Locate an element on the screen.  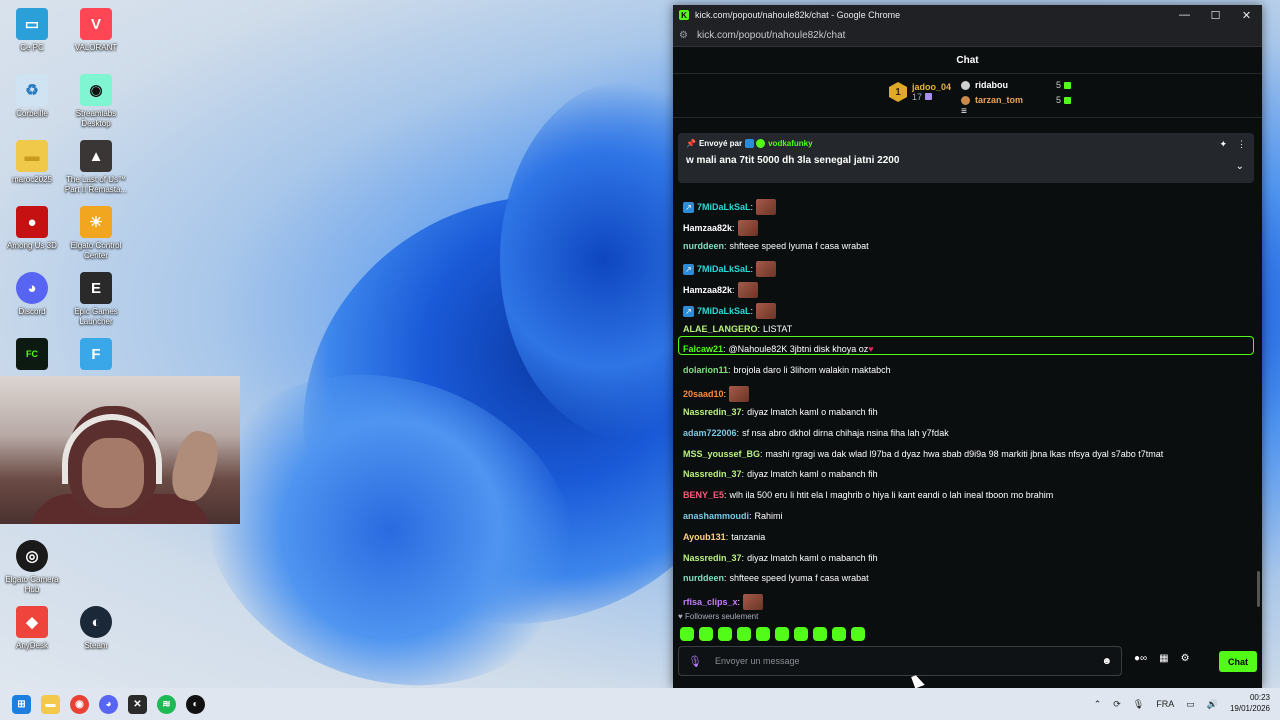
leaderboard-third-count: 5 is located at coordinates (1058, 100).